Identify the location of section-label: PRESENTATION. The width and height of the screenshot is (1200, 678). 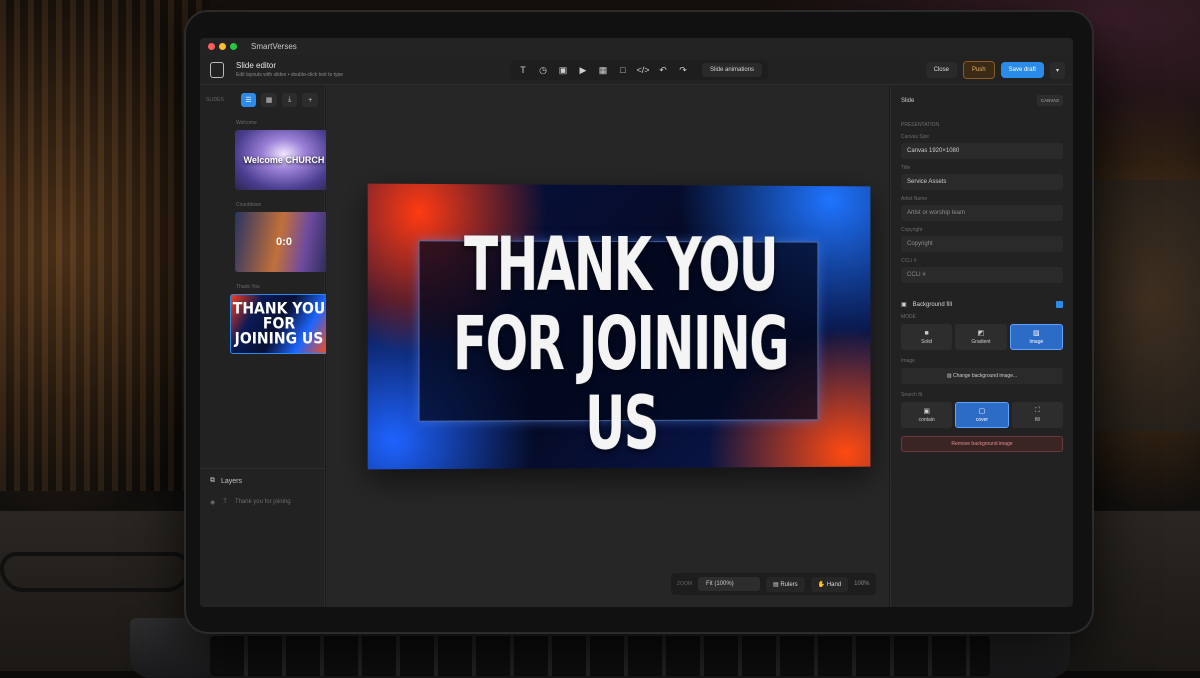
(982, 125).